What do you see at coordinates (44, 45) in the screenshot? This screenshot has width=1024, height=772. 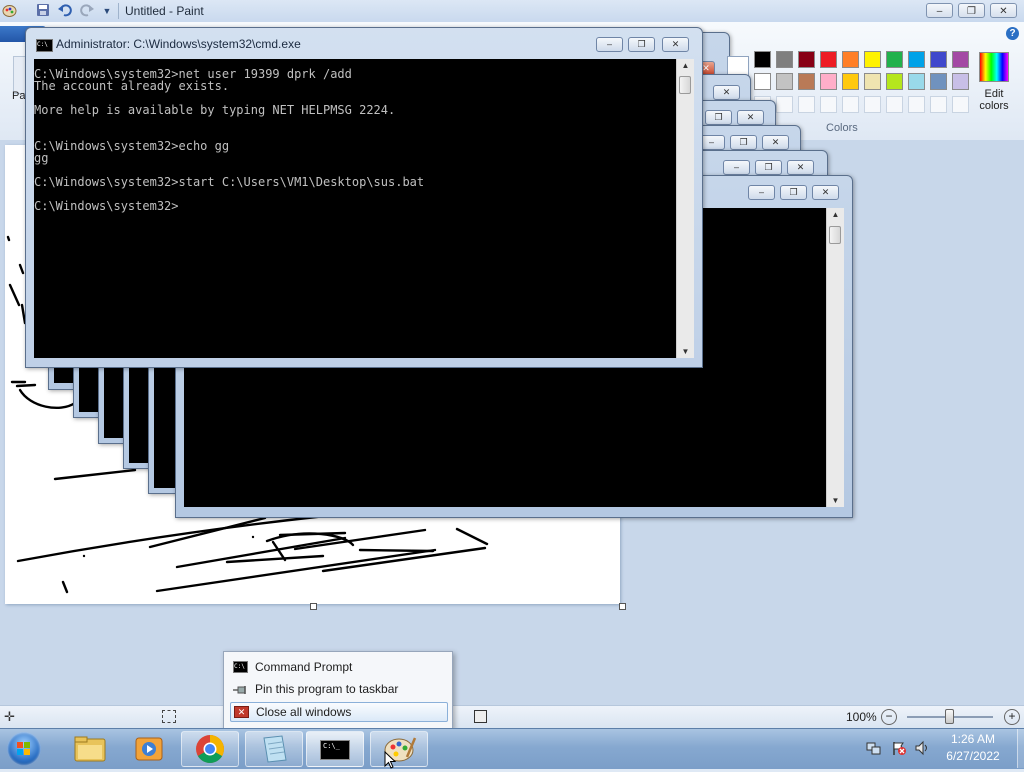 I see `cmd-icon: C:\` at bounding box center [44, 45].